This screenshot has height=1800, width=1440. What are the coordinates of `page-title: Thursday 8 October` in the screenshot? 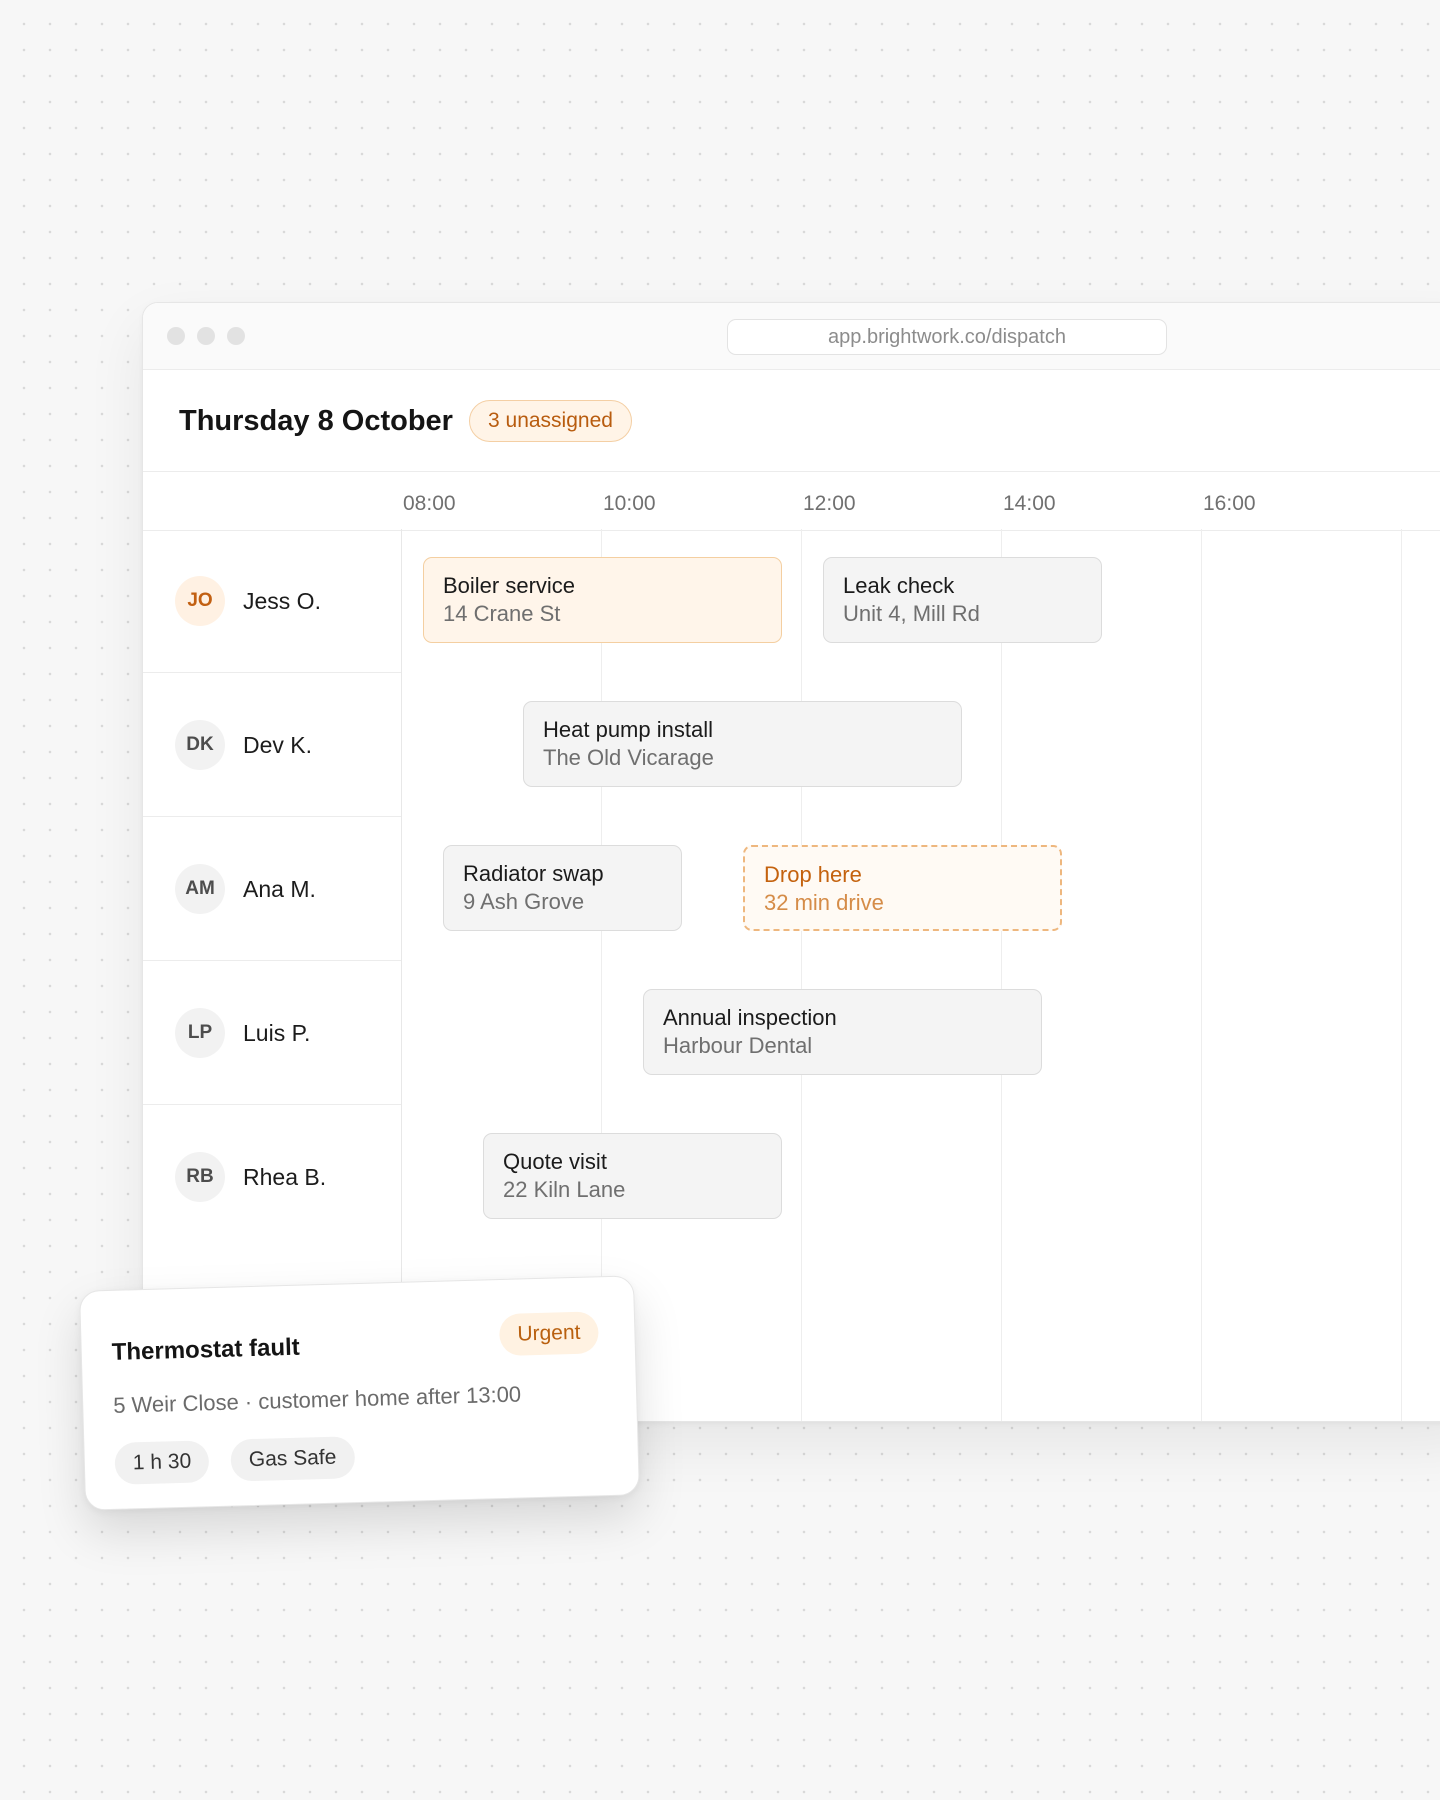 It's located at (316, 421).